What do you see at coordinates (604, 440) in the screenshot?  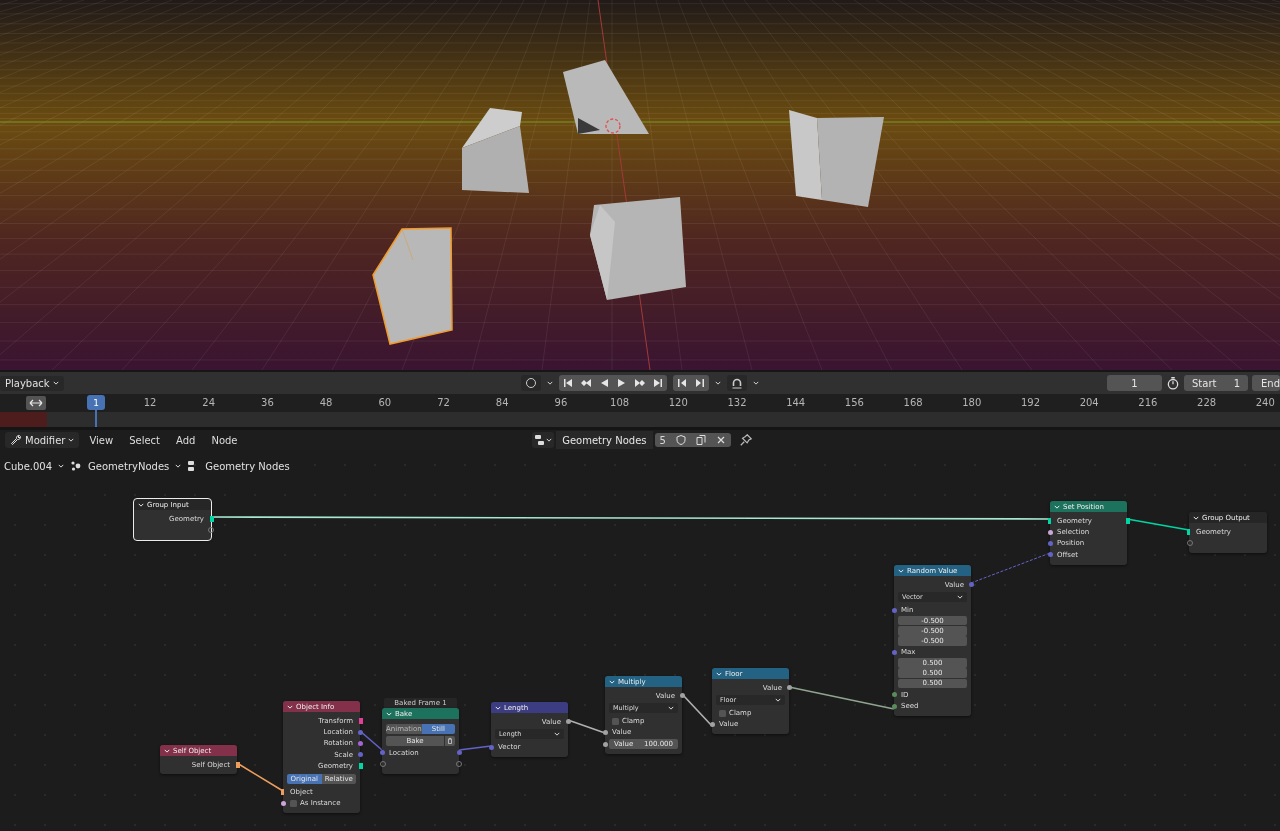 I see `node-tree-name-field: Geometry Nodes` at bounding box center [604, 440].